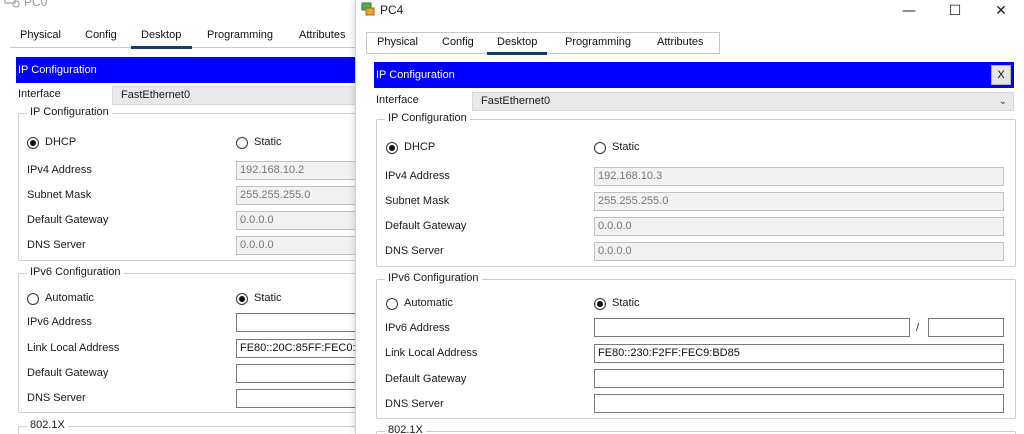 The image size is (1024, 434). I want to click on close-panel-button: X, so click(1001, 75).